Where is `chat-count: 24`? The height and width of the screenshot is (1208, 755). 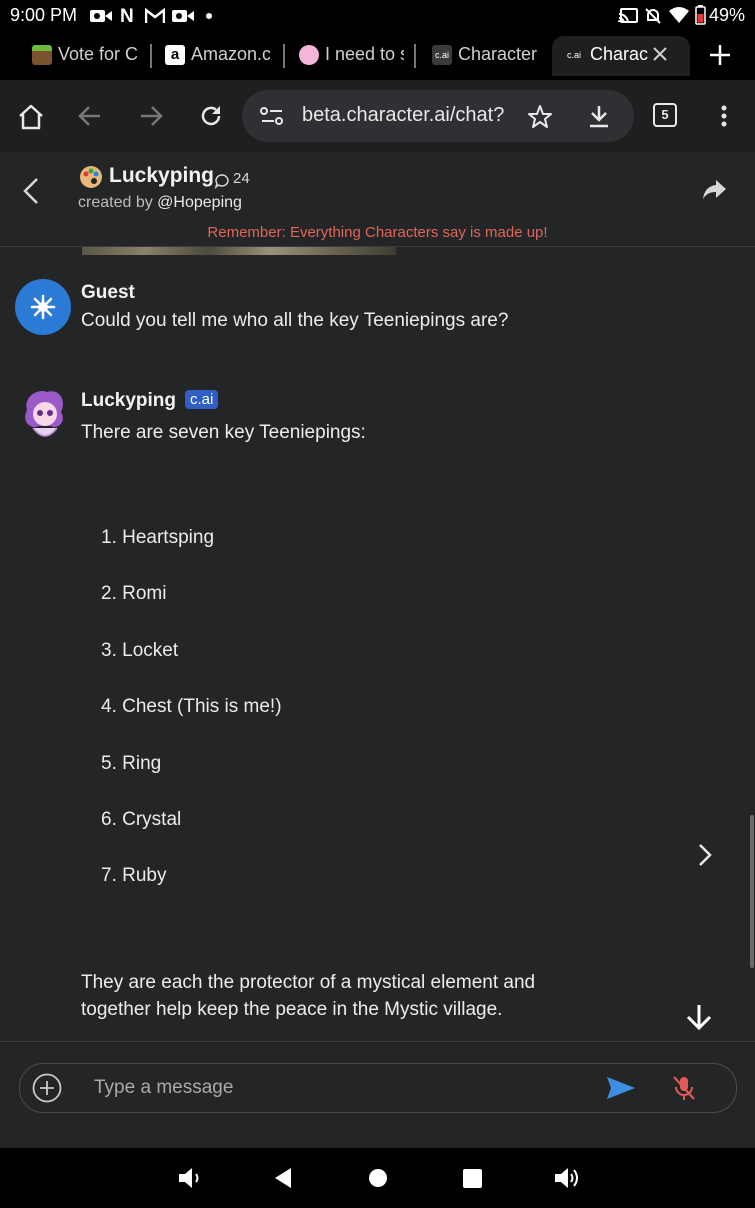
chat-count: 24 is located at coordinates (241, 178).